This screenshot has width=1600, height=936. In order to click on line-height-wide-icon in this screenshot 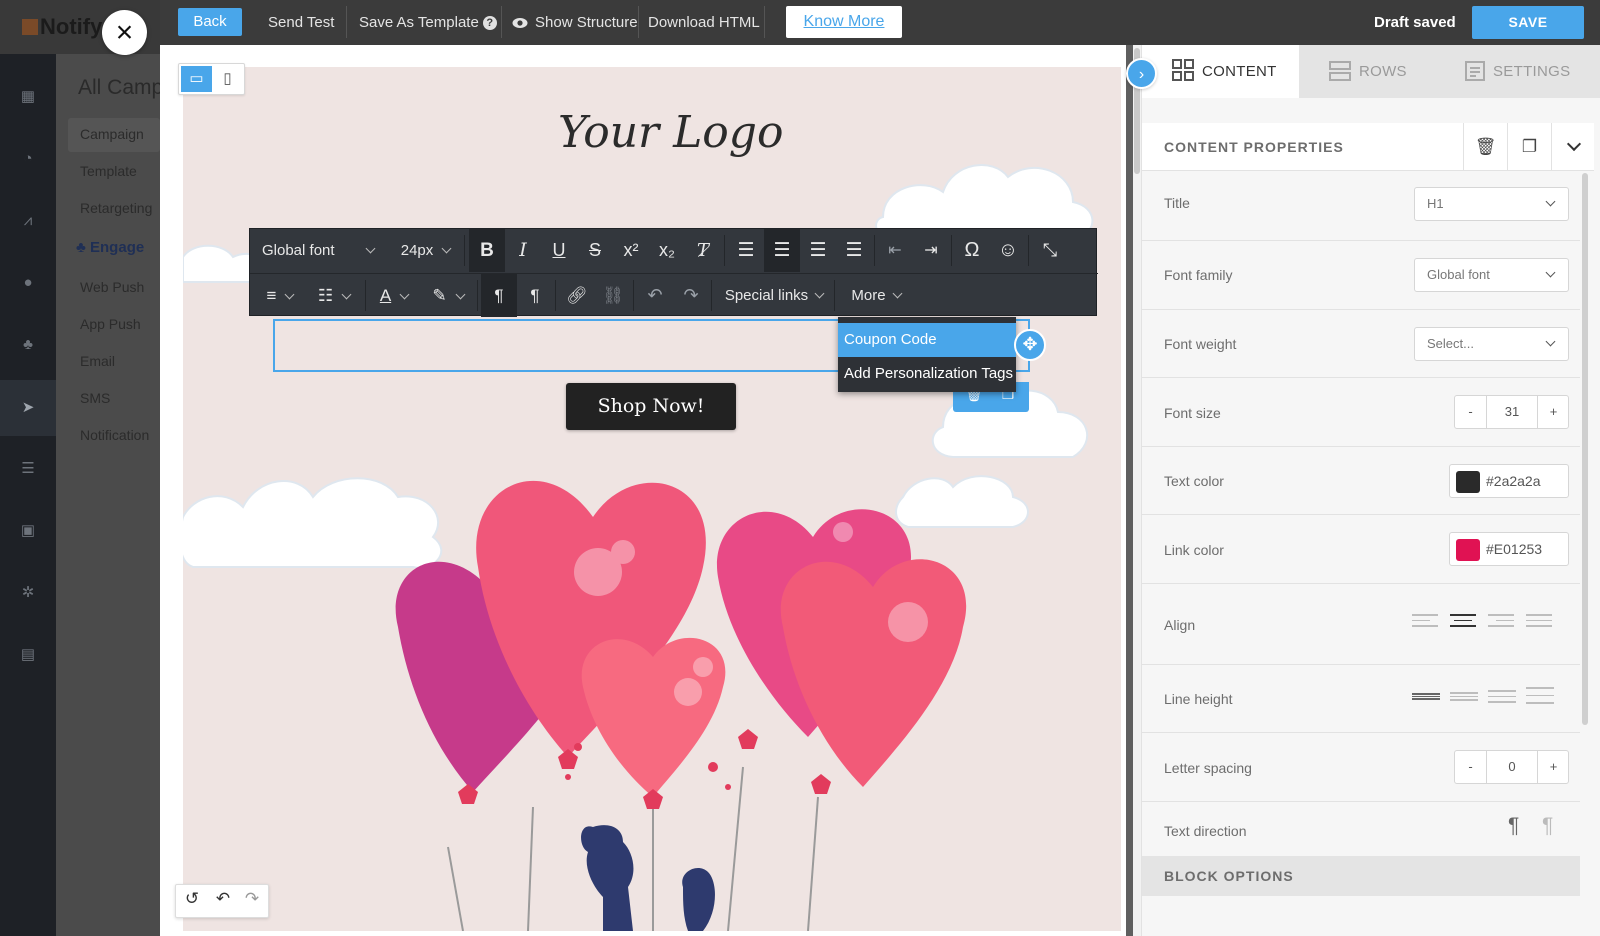, I will do `click(1540, 695)`.